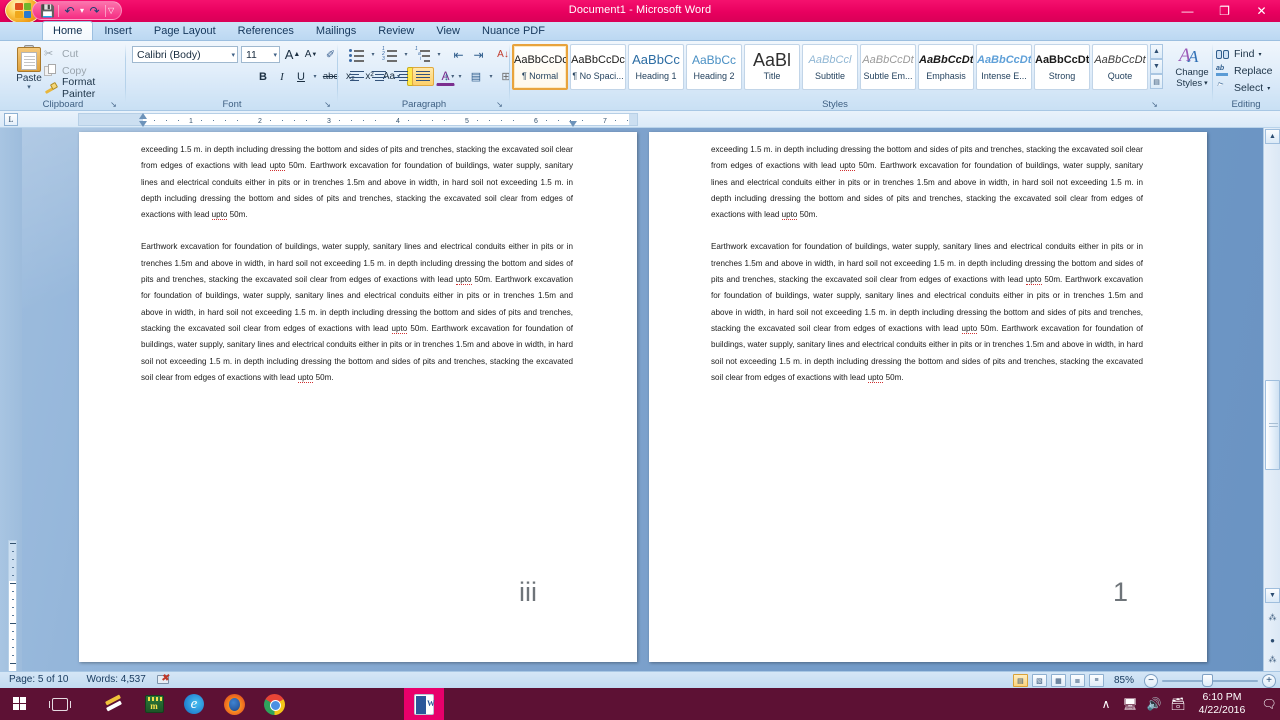  Describe the element at coordinates (573, 124) in the screenshot. I see `right-indent-marker` at that location.